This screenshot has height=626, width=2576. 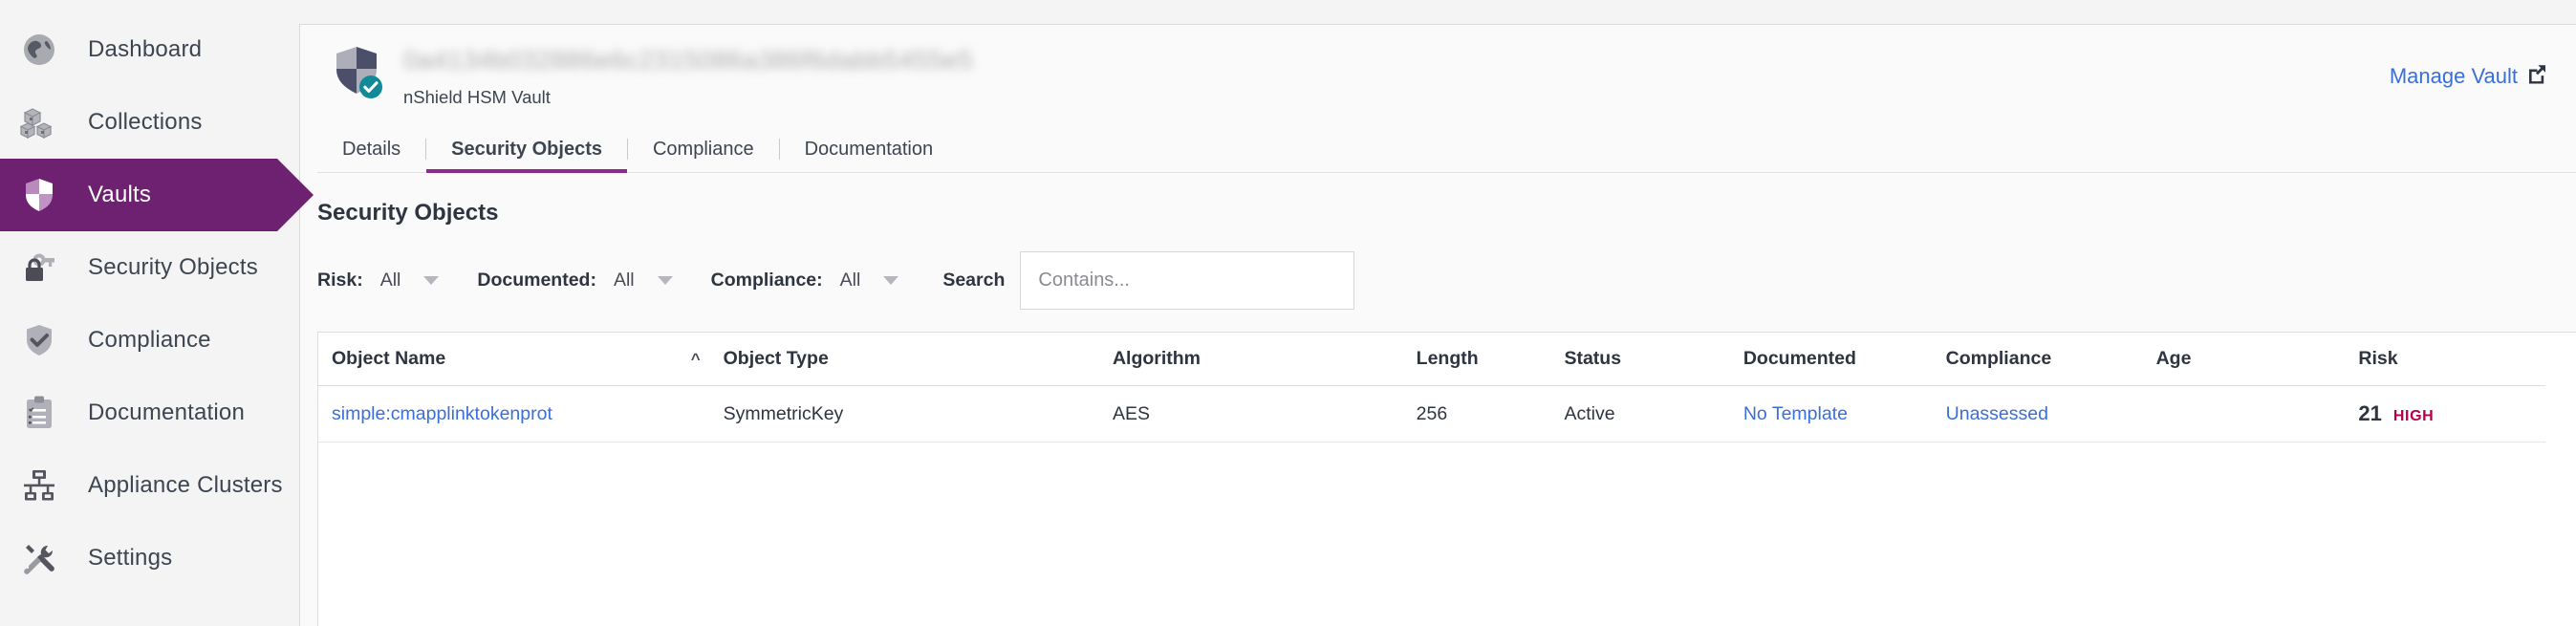 I want to click on column-header-length: Length, so click(x=1490, y=360).